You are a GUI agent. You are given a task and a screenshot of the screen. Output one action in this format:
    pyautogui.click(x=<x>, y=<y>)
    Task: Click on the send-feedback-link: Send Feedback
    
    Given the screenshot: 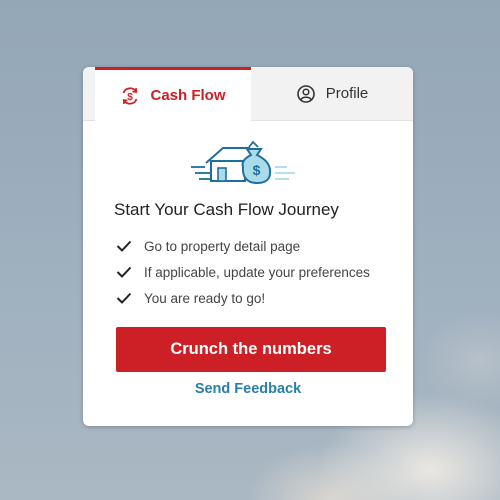 What is the action you would take?
    pyautogui.click(x=248, y=389)
    